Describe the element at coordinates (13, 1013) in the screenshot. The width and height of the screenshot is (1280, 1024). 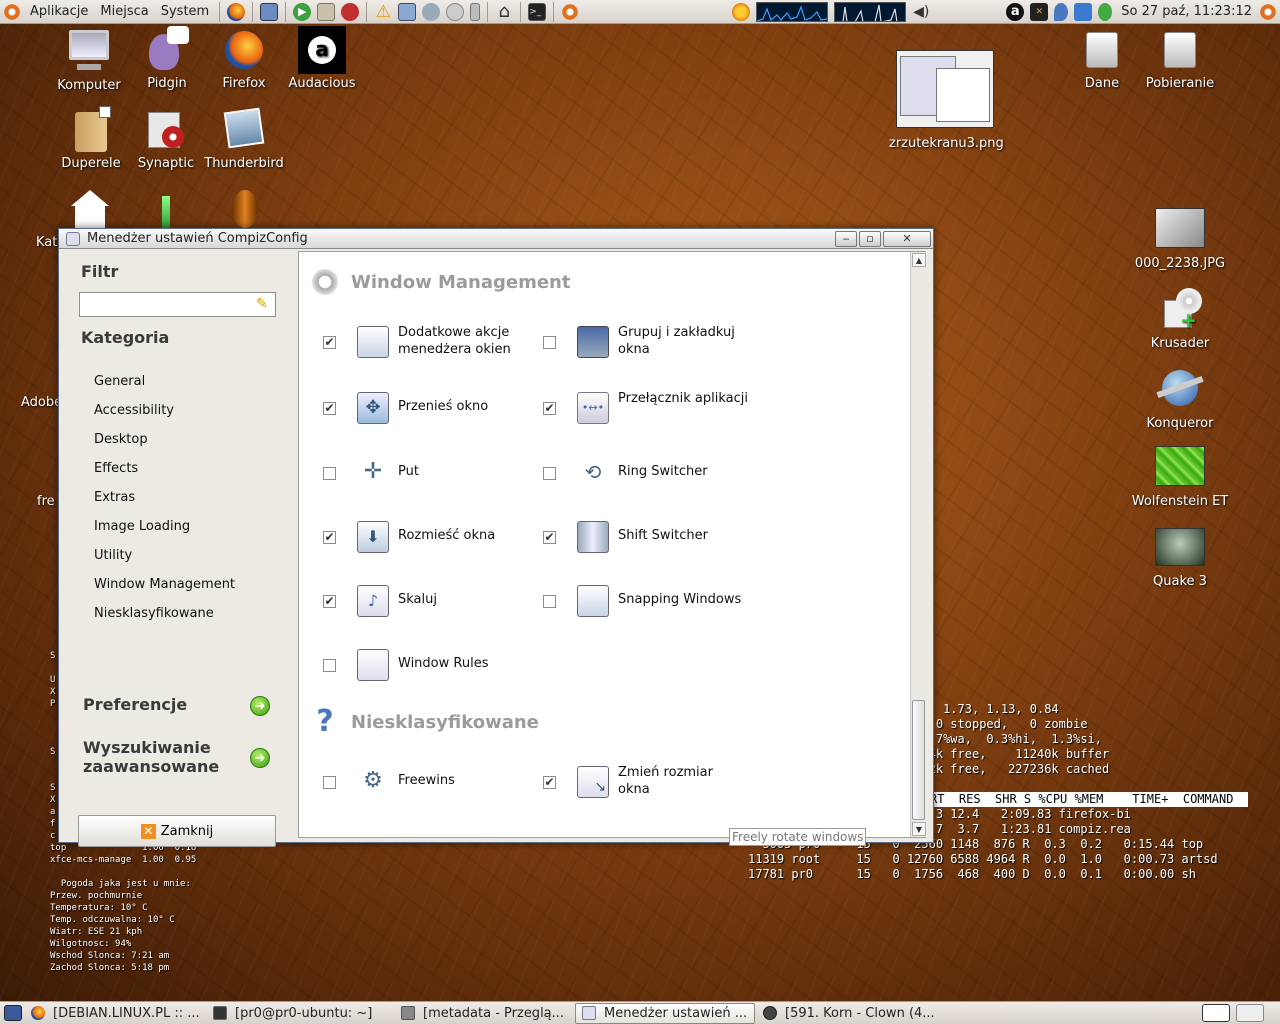
I see `show-desktop-icon` at that location.